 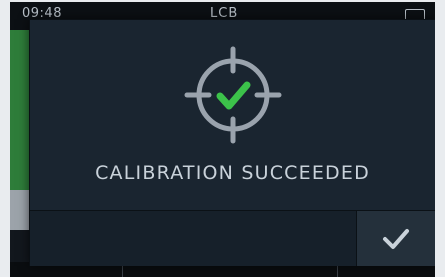 I want to click on check-icon, so click(x=396, y=238).